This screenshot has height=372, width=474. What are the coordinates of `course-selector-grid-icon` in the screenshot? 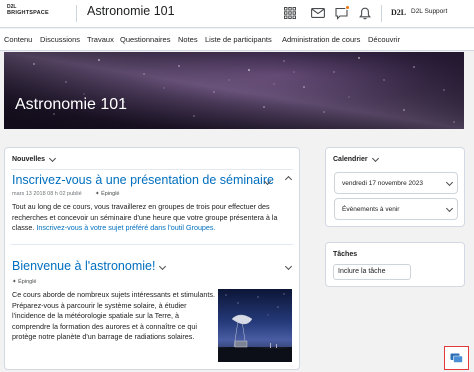 It's located at (290, 13).